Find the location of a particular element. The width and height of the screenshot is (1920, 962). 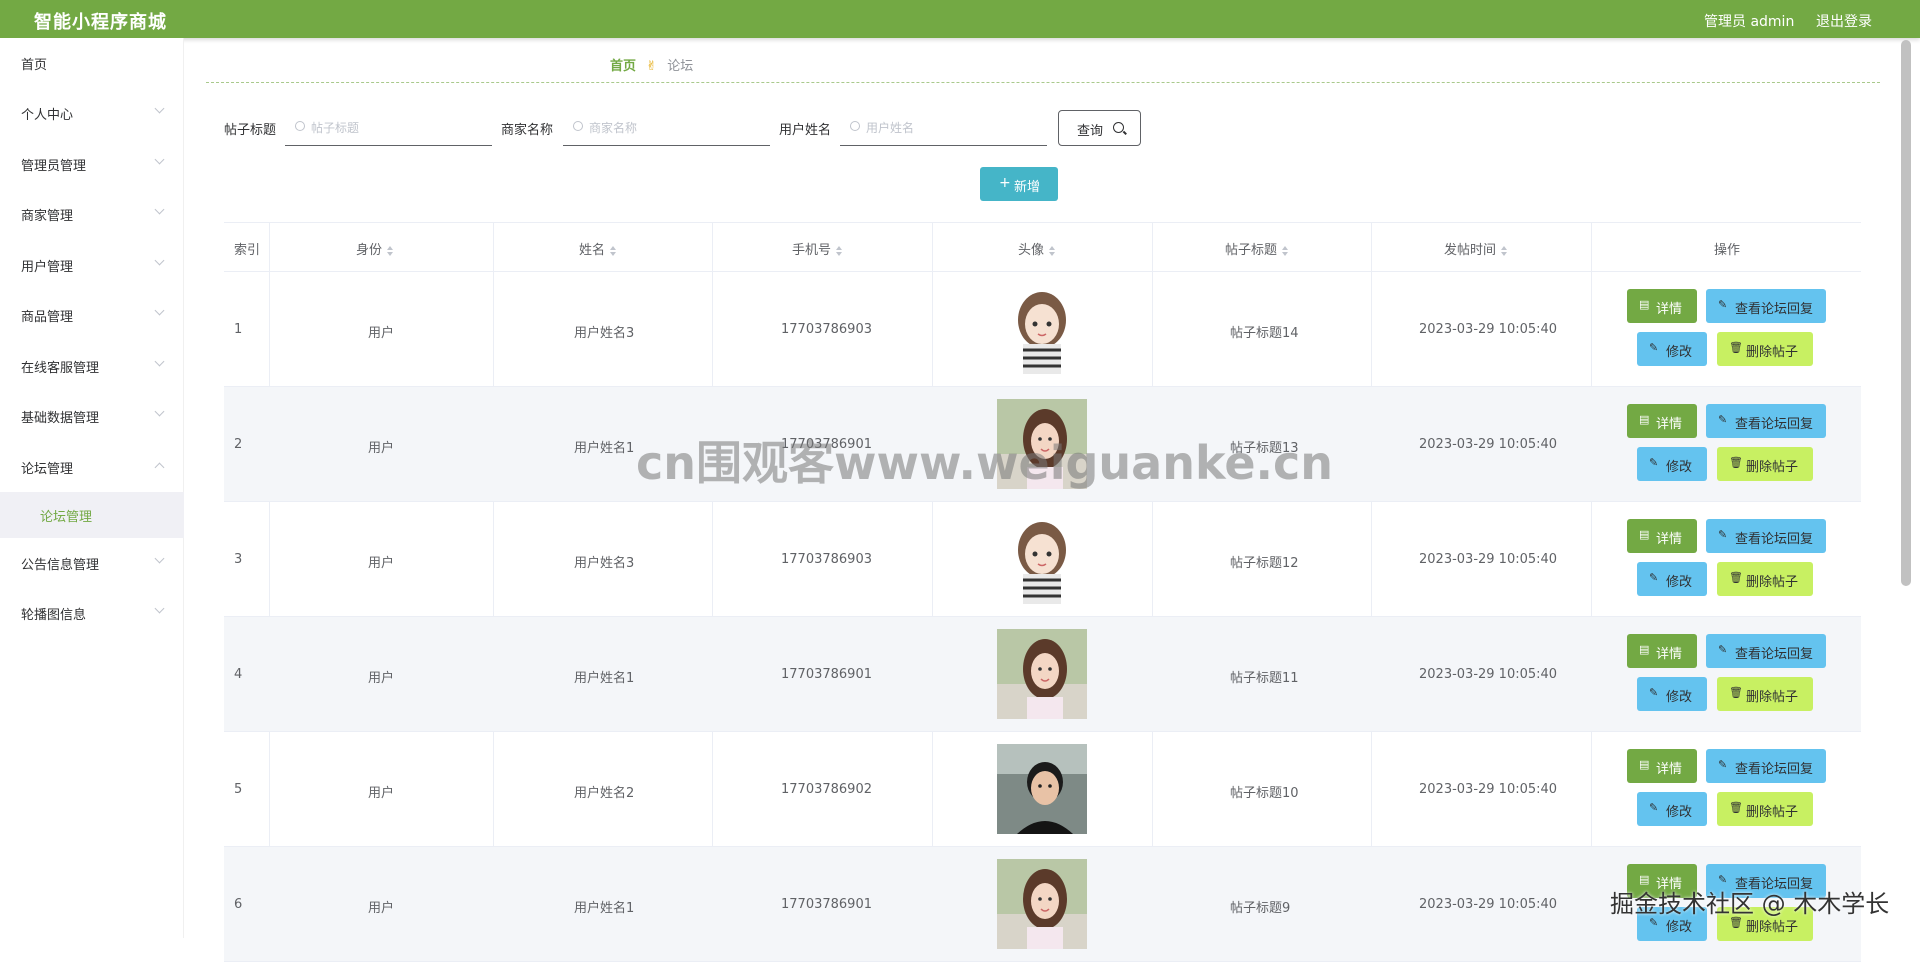

sidebar-item-label: 论坛管理 is located at coordinates (47, 469).